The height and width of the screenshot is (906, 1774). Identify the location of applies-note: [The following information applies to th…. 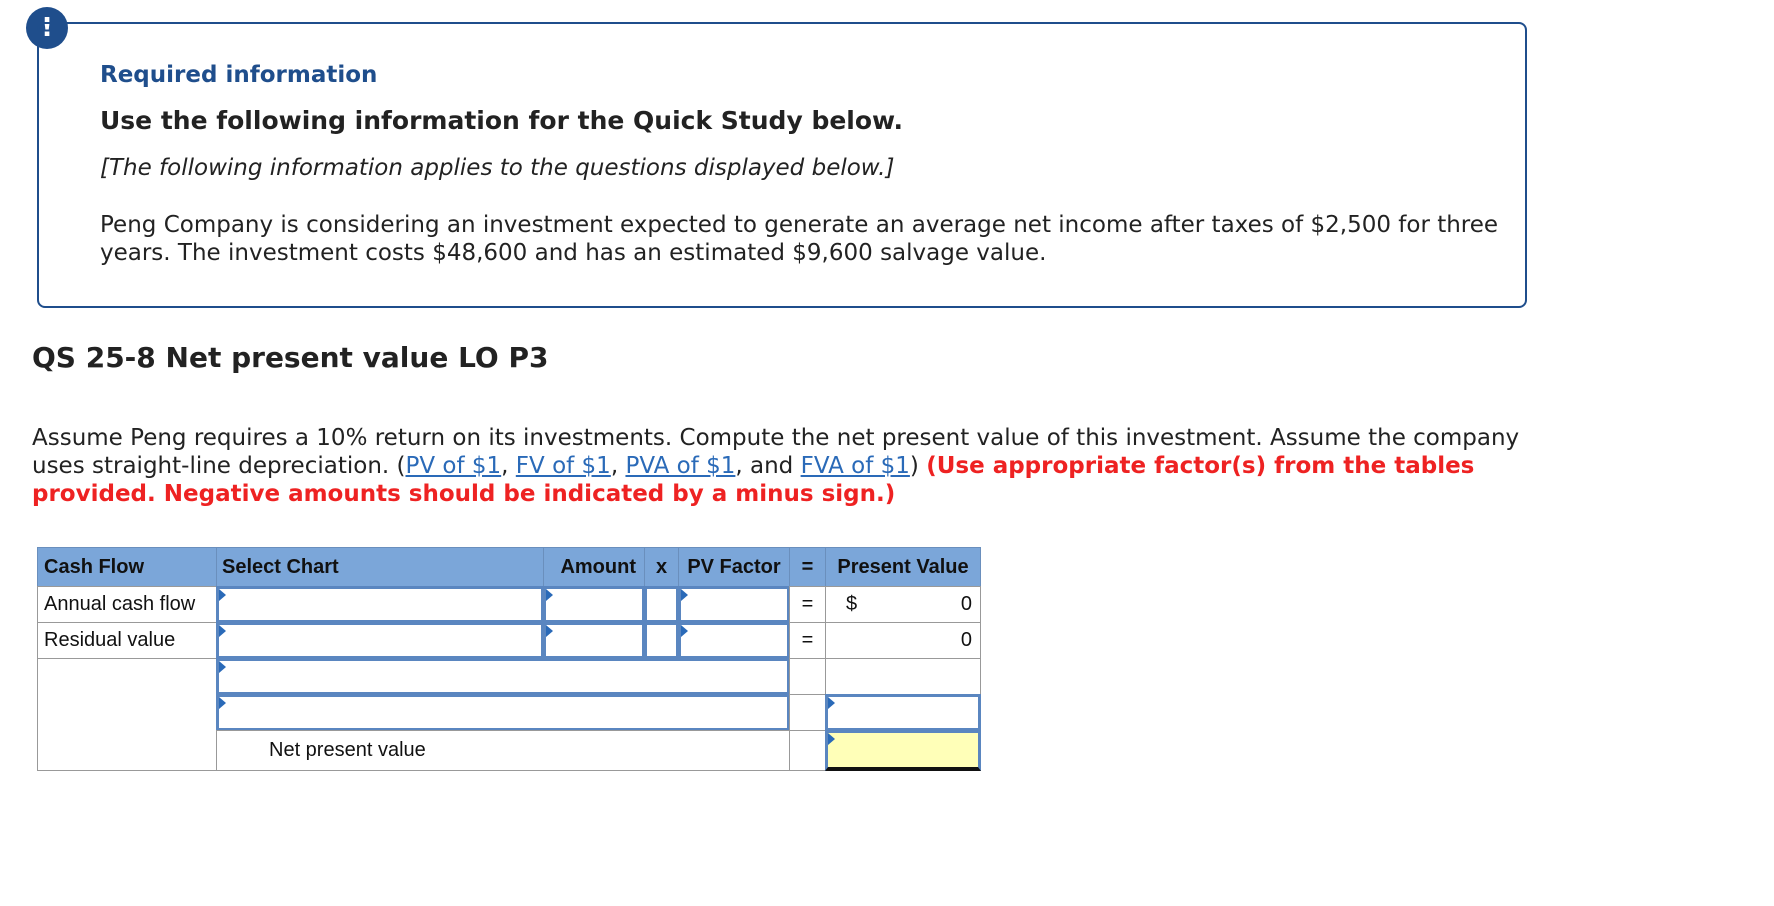
(497, 168).